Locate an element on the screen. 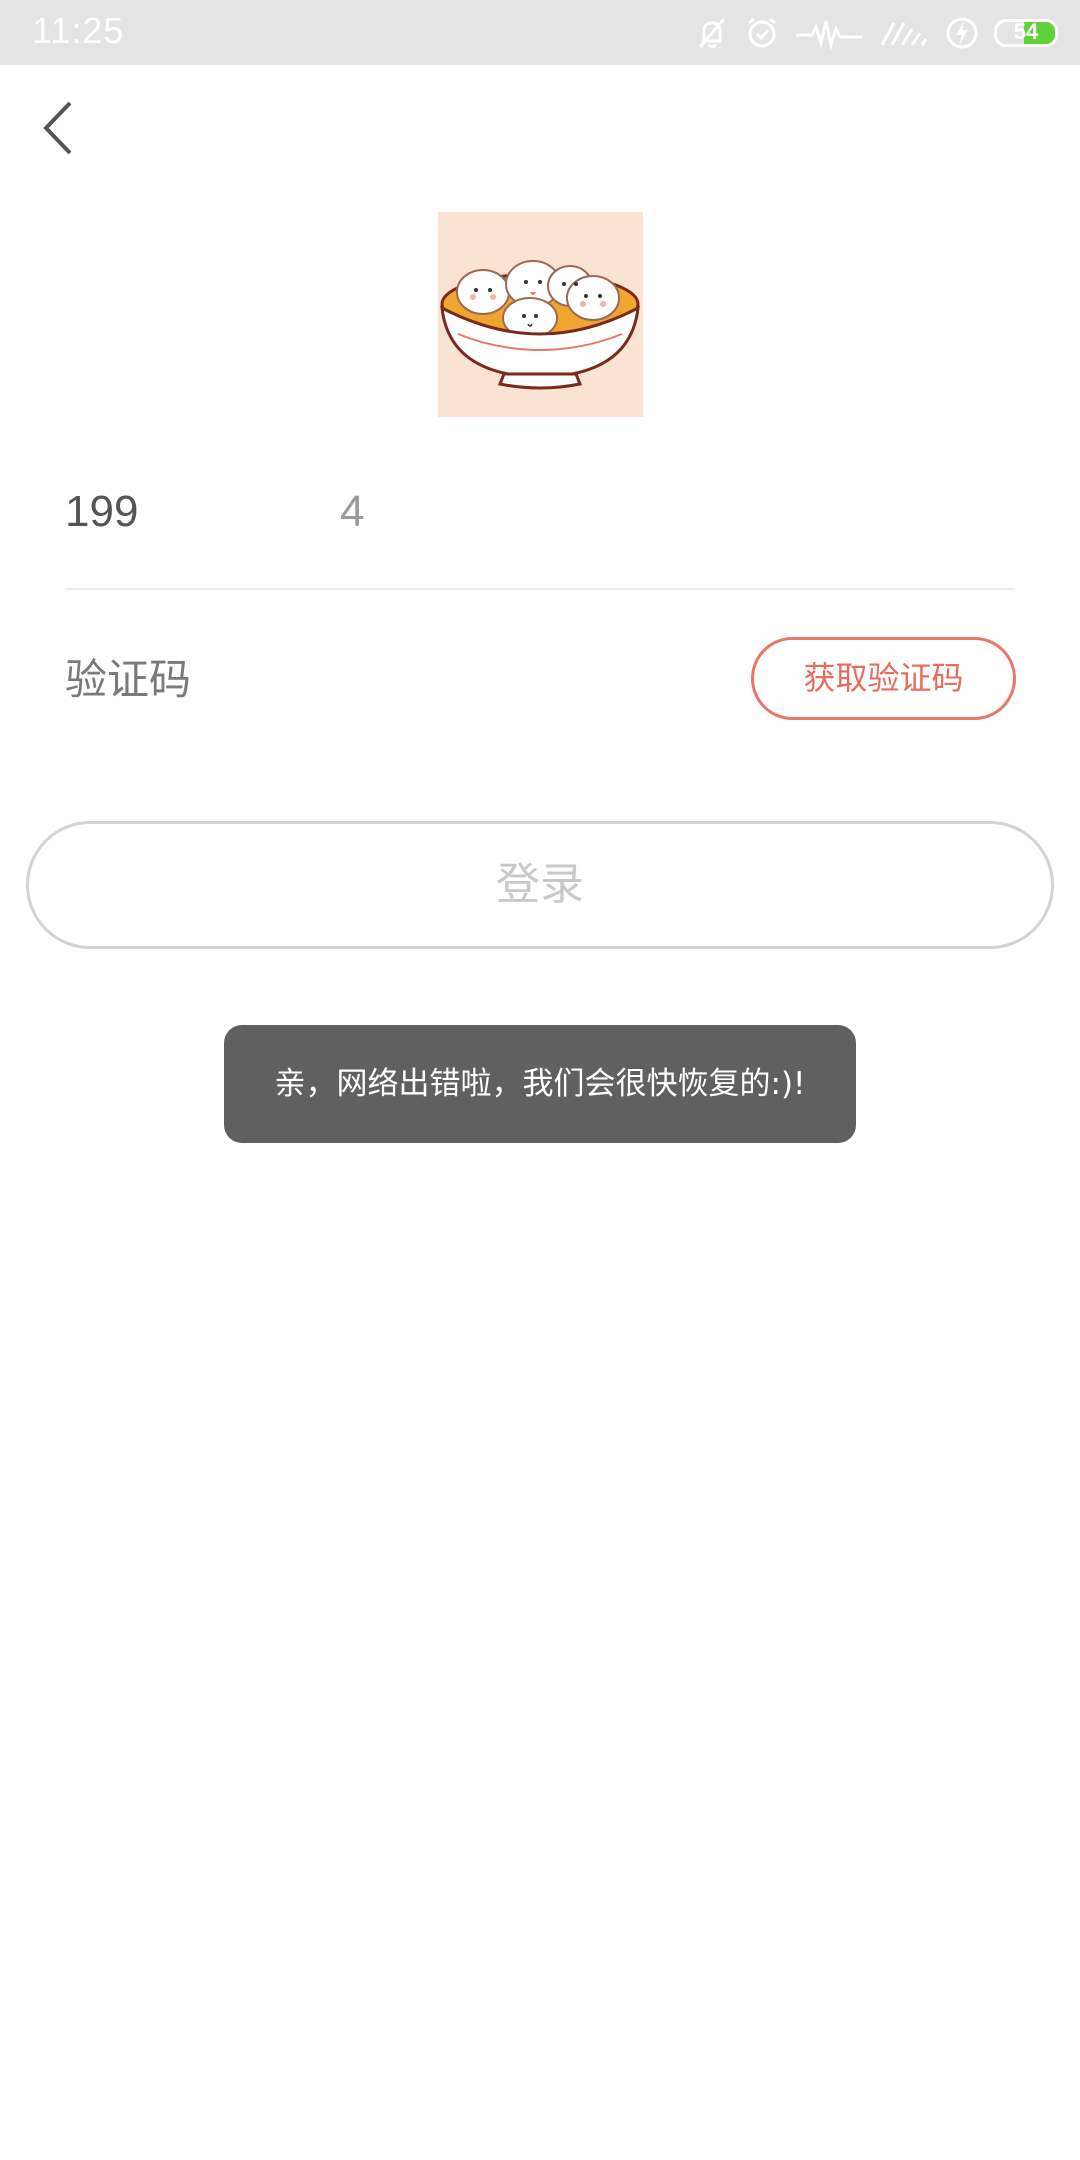 The width and height of the screenshot is (1080, 2160). battery-icon: 54 is located at coordinates (1026, 33).